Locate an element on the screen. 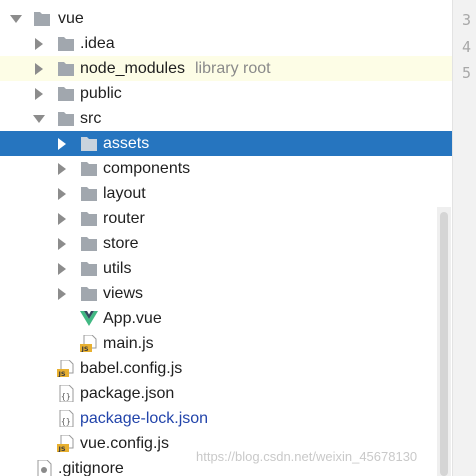 The height and width of the screenshot is (476, 476). library-root-hint: library root is located at coordinates (233, 68).